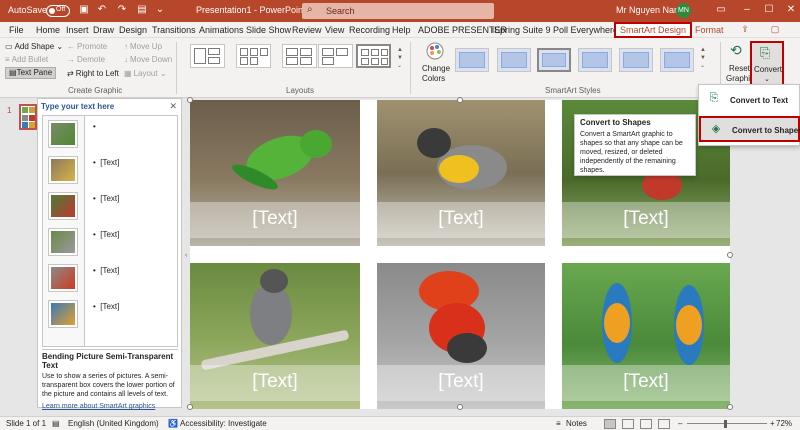  I want to click on slideshow-view-icon, so click(664, 424).